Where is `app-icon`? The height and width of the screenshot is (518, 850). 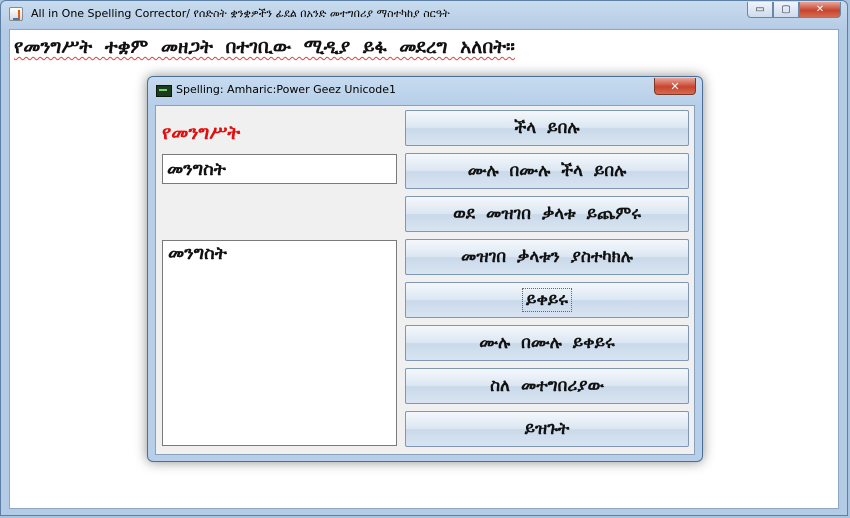
app-icon is located at coordinates (16, 14).